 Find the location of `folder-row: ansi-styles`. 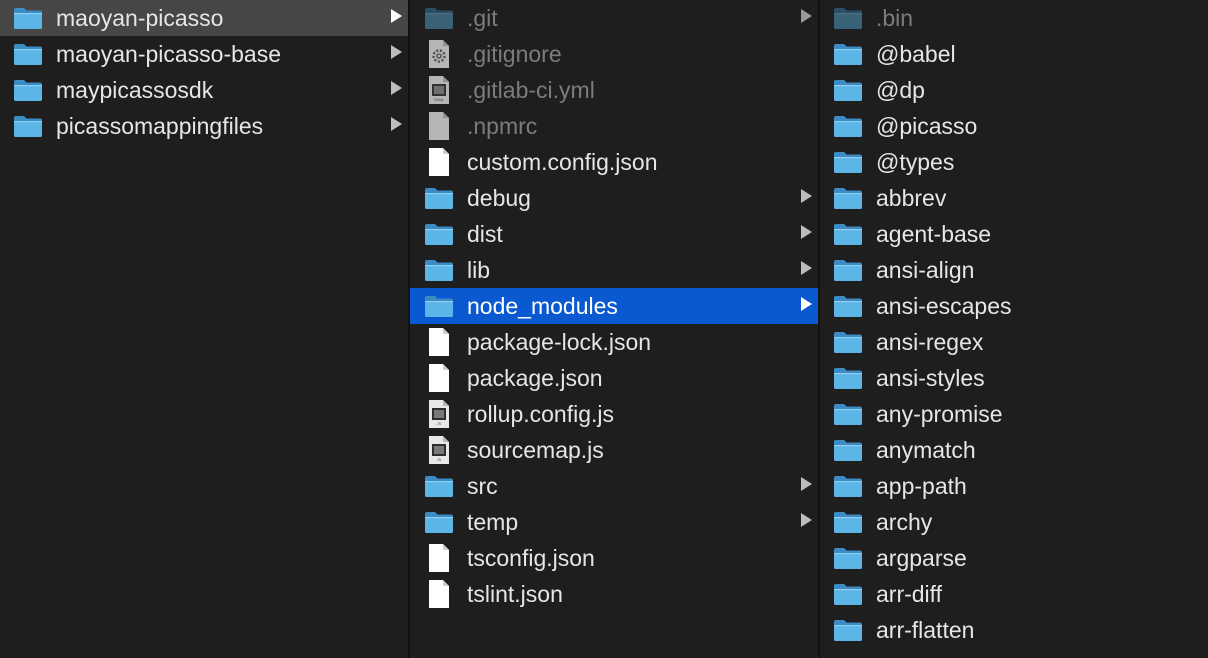

folder-row: ansi-styles is located at coordinates (1014, 378).